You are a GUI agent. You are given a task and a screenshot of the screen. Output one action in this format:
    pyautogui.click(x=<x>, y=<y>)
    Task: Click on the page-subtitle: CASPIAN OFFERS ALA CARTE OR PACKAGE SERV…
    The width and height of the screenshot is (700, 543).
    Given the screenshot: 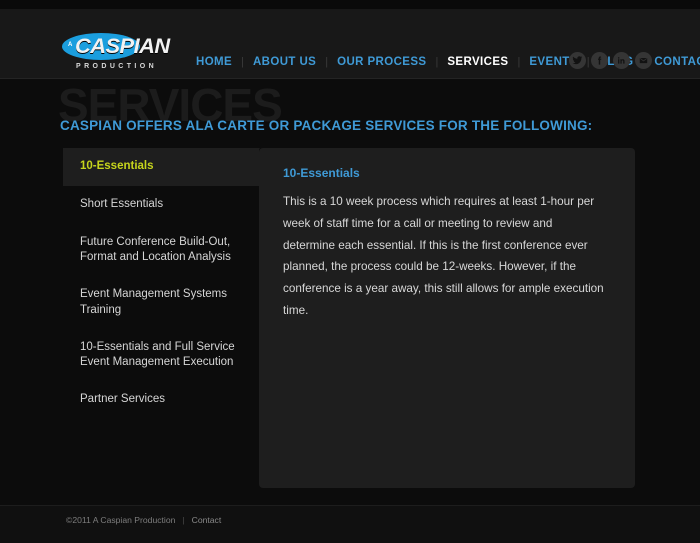 What is the action you would take?
    pyautogui.click(x=326, y=125)
    